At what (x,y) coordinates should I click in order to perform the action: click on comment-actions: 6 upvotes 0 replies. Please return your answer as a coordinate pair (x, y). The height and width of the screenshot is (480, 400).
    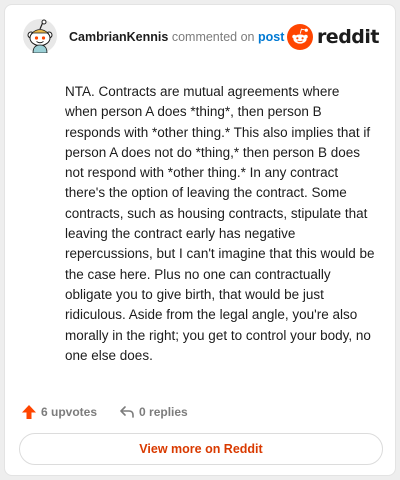
    Looking at the image, I should click on (104, 412).